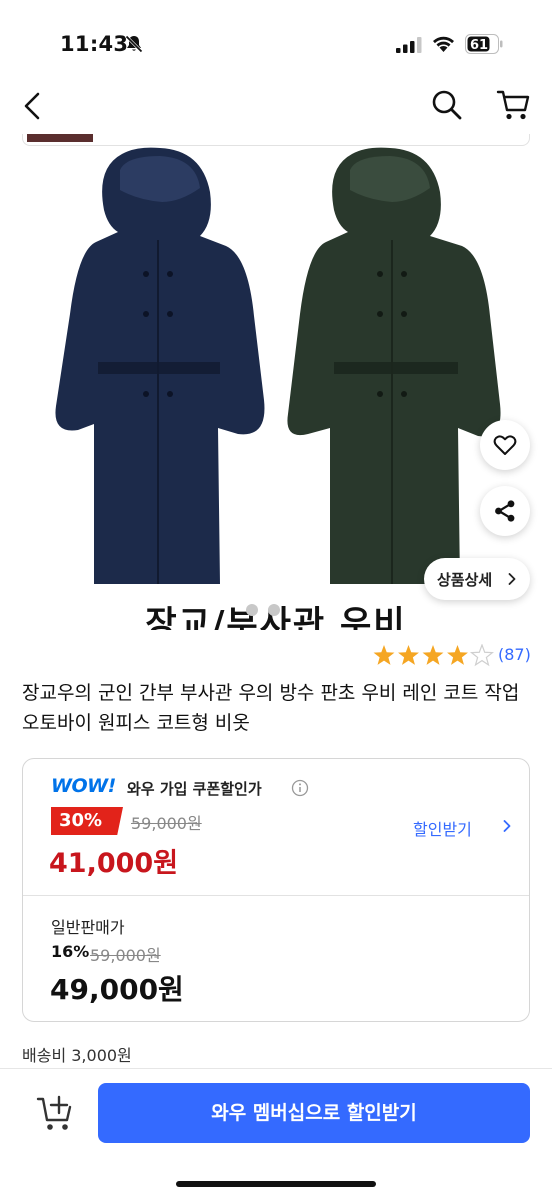 The height and width of the screenshot is (1200, 552). Describe the element at coordinates (409, 45) in the screenshot. I see `signal-icon` at that location.